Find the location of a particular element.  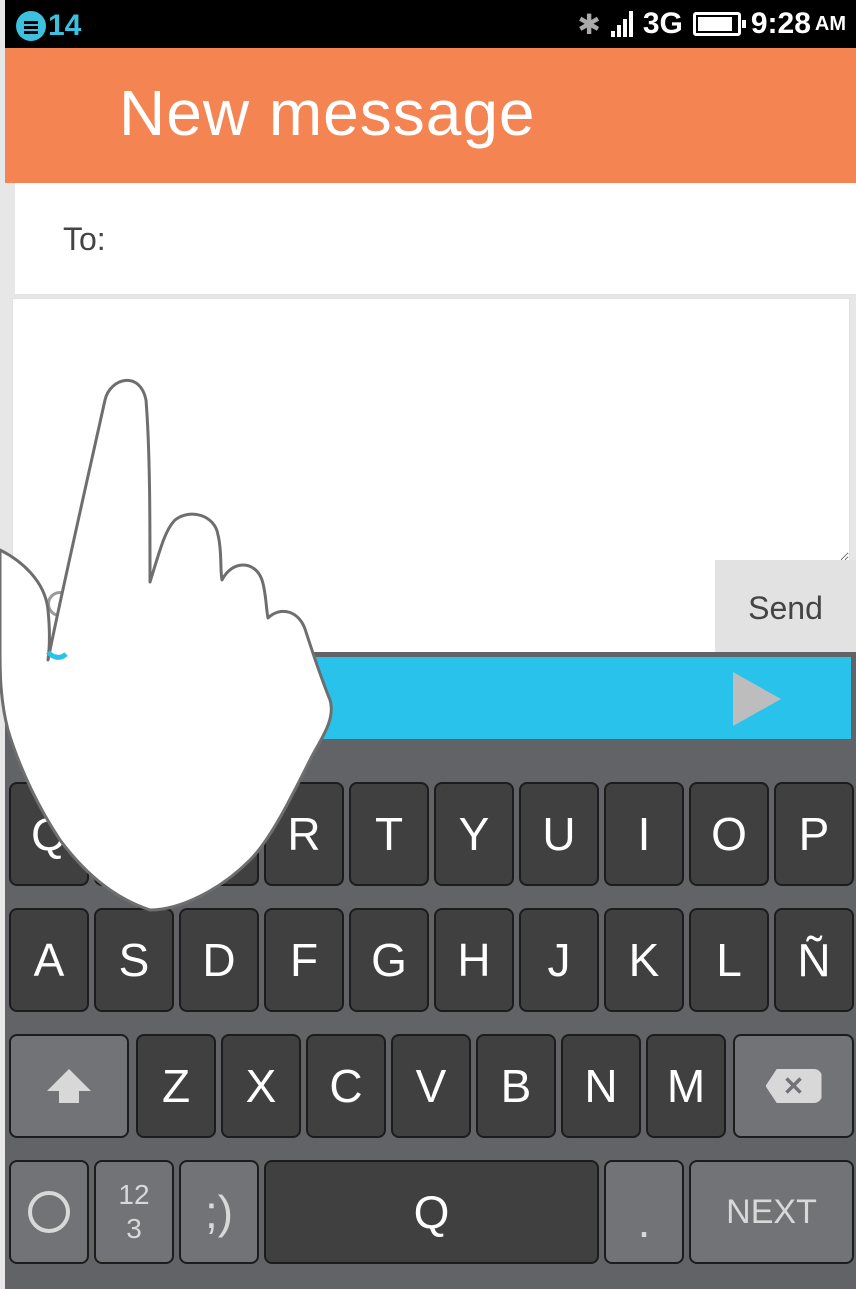

status-icons: ✱ 3G 9:28 AM is located at coordinates (711, 24).